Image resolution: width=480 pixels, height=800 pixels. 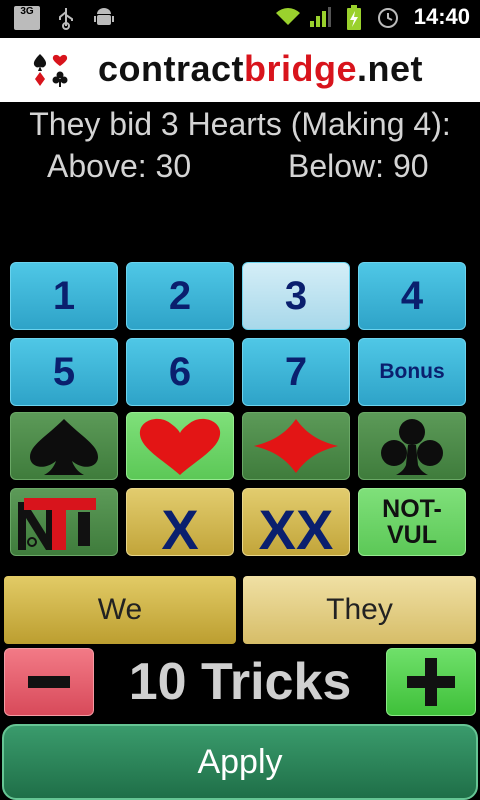 I want to click on vulnerability-line-1: NOT-, so click(x=412, y=509).